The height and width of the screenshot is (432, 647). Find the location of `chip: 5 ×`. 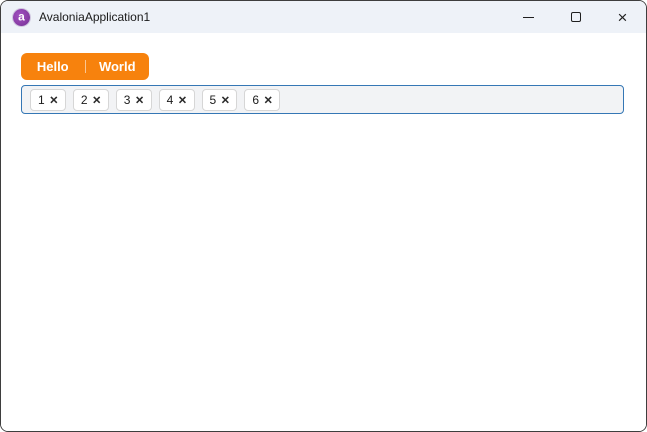

chip: 5 × is located at coordinates (219, 99).